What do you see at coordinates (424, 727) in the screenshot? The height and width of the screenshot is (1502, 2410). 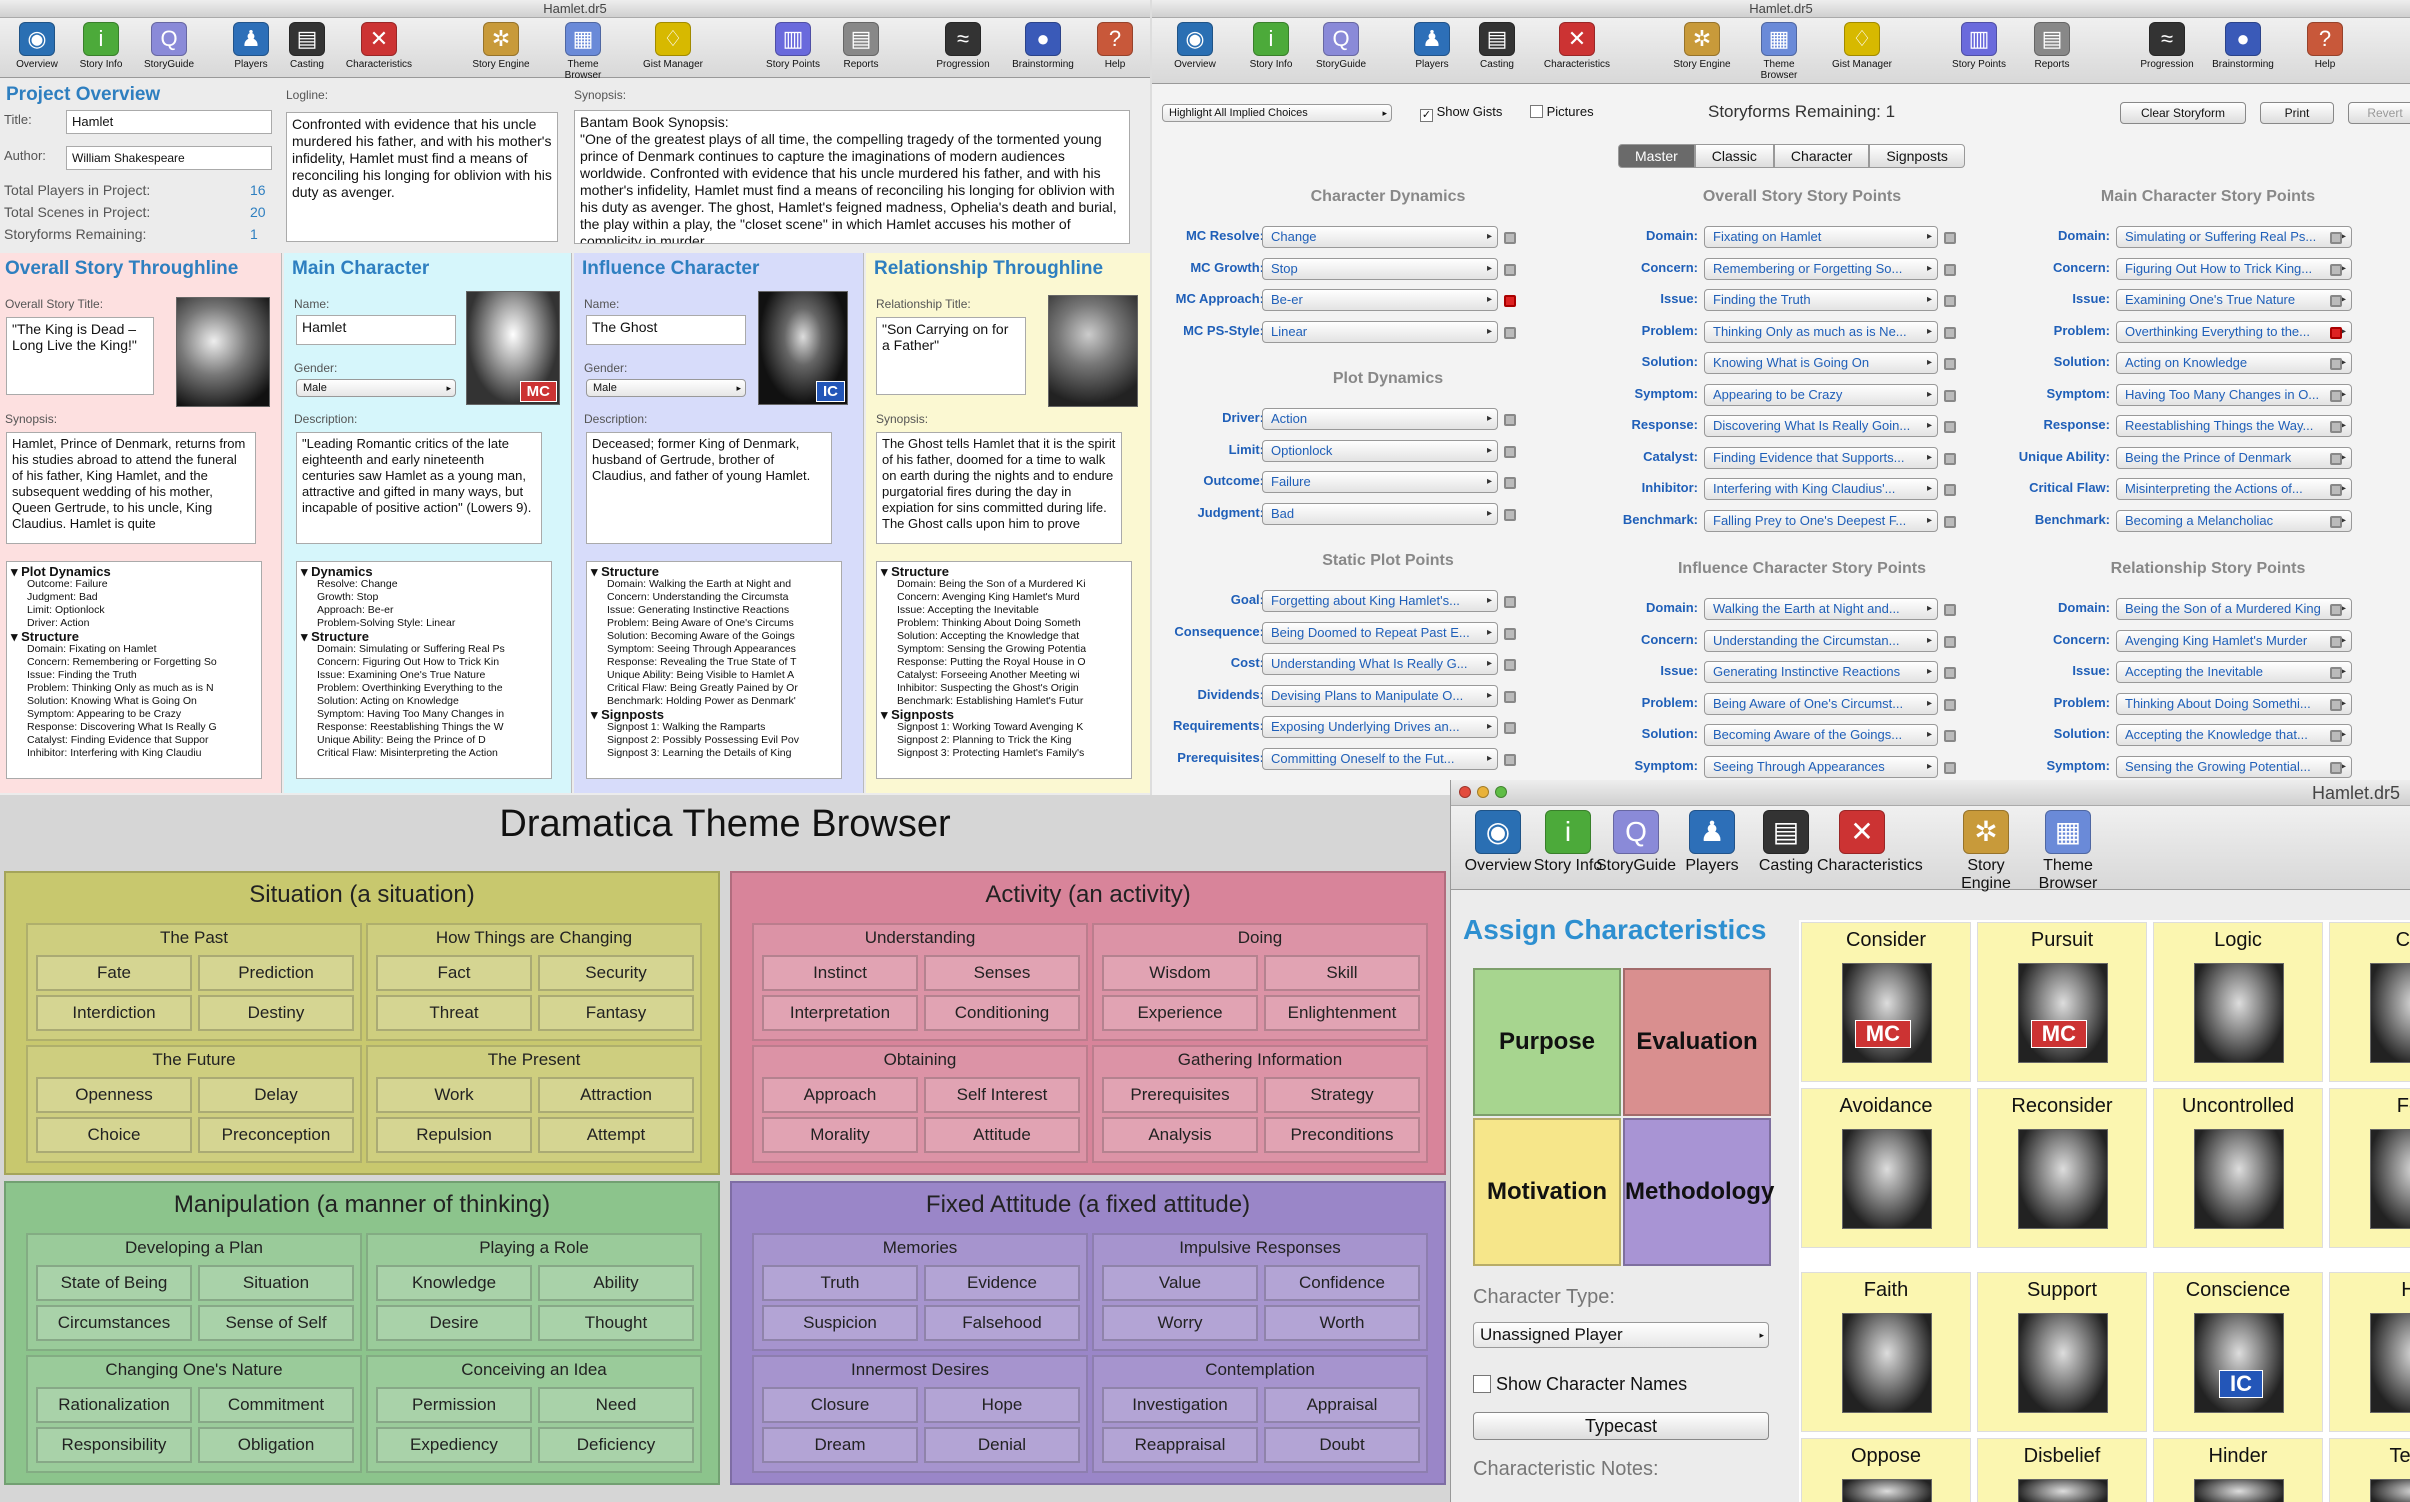 I see `outline-item: Response: Reestablishing Things the W` at bounding box center [424, 727].